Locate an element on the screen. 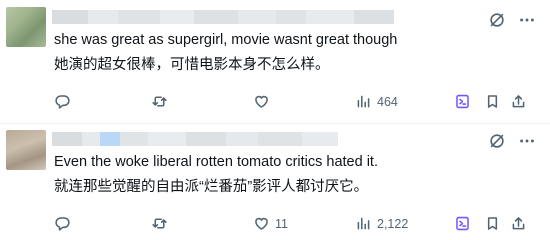 This screenshot has width=550, height=240. views-button: 2,122 is located at coordinates (381, 223).